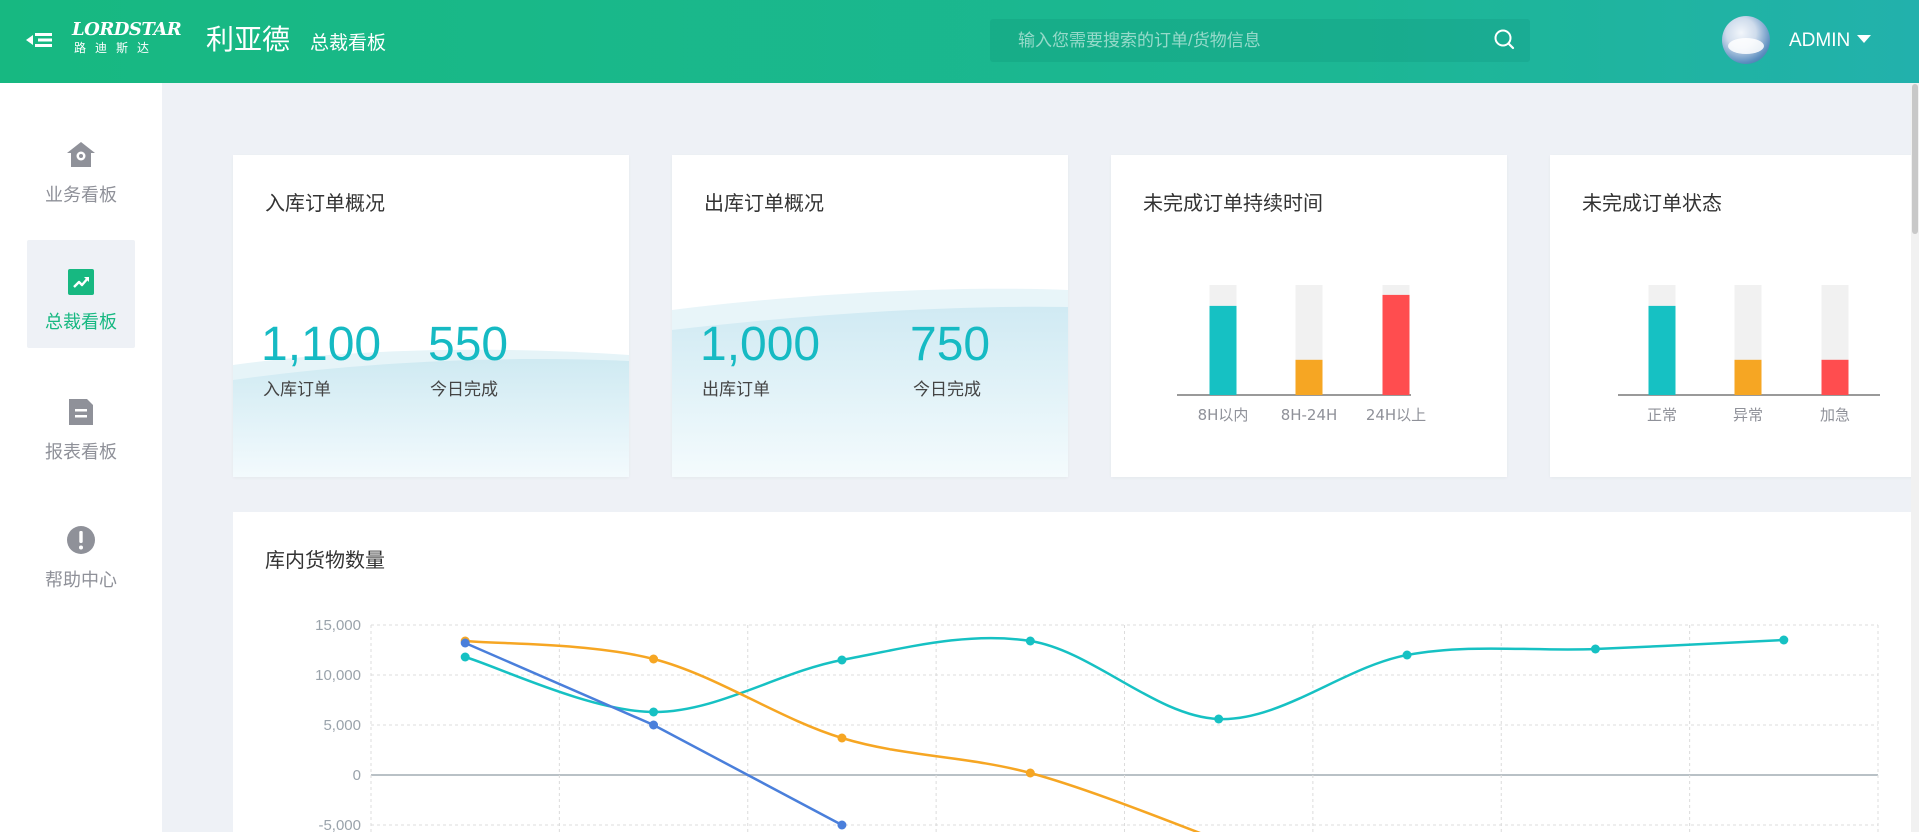  I want to click on y-tick-label: 10,000, so click(338, 675).